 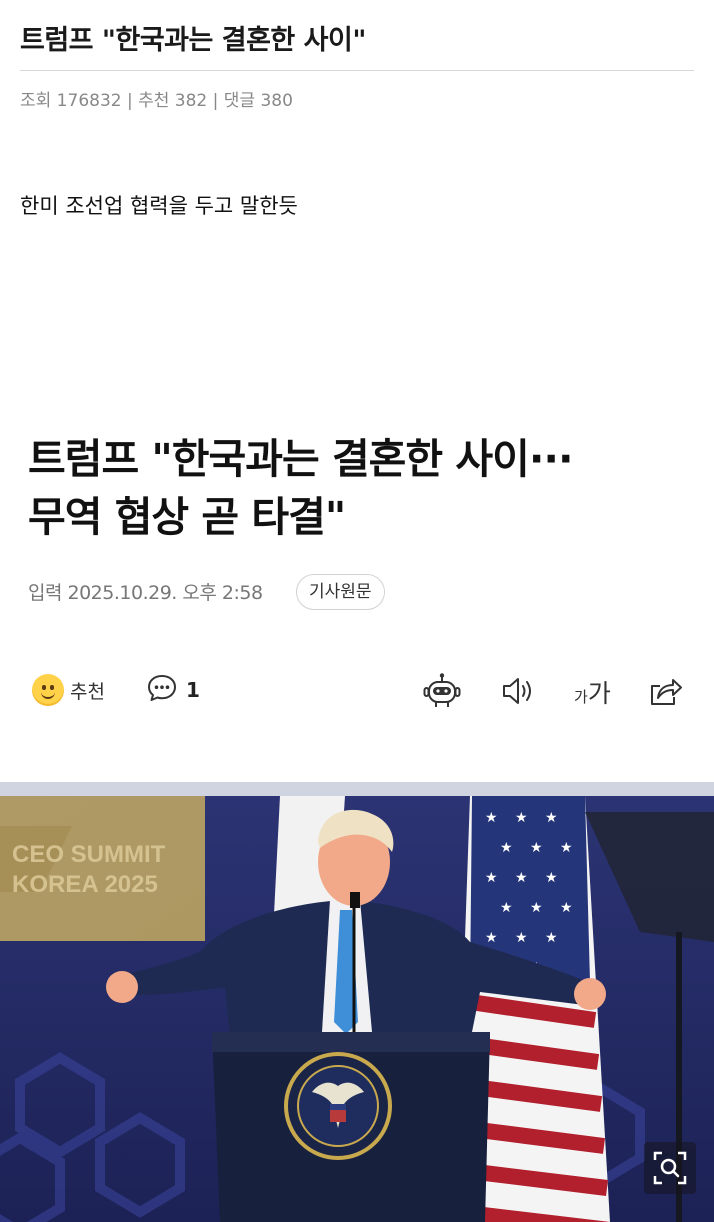 I want to click on listen-button, so click(x=518, y=691).